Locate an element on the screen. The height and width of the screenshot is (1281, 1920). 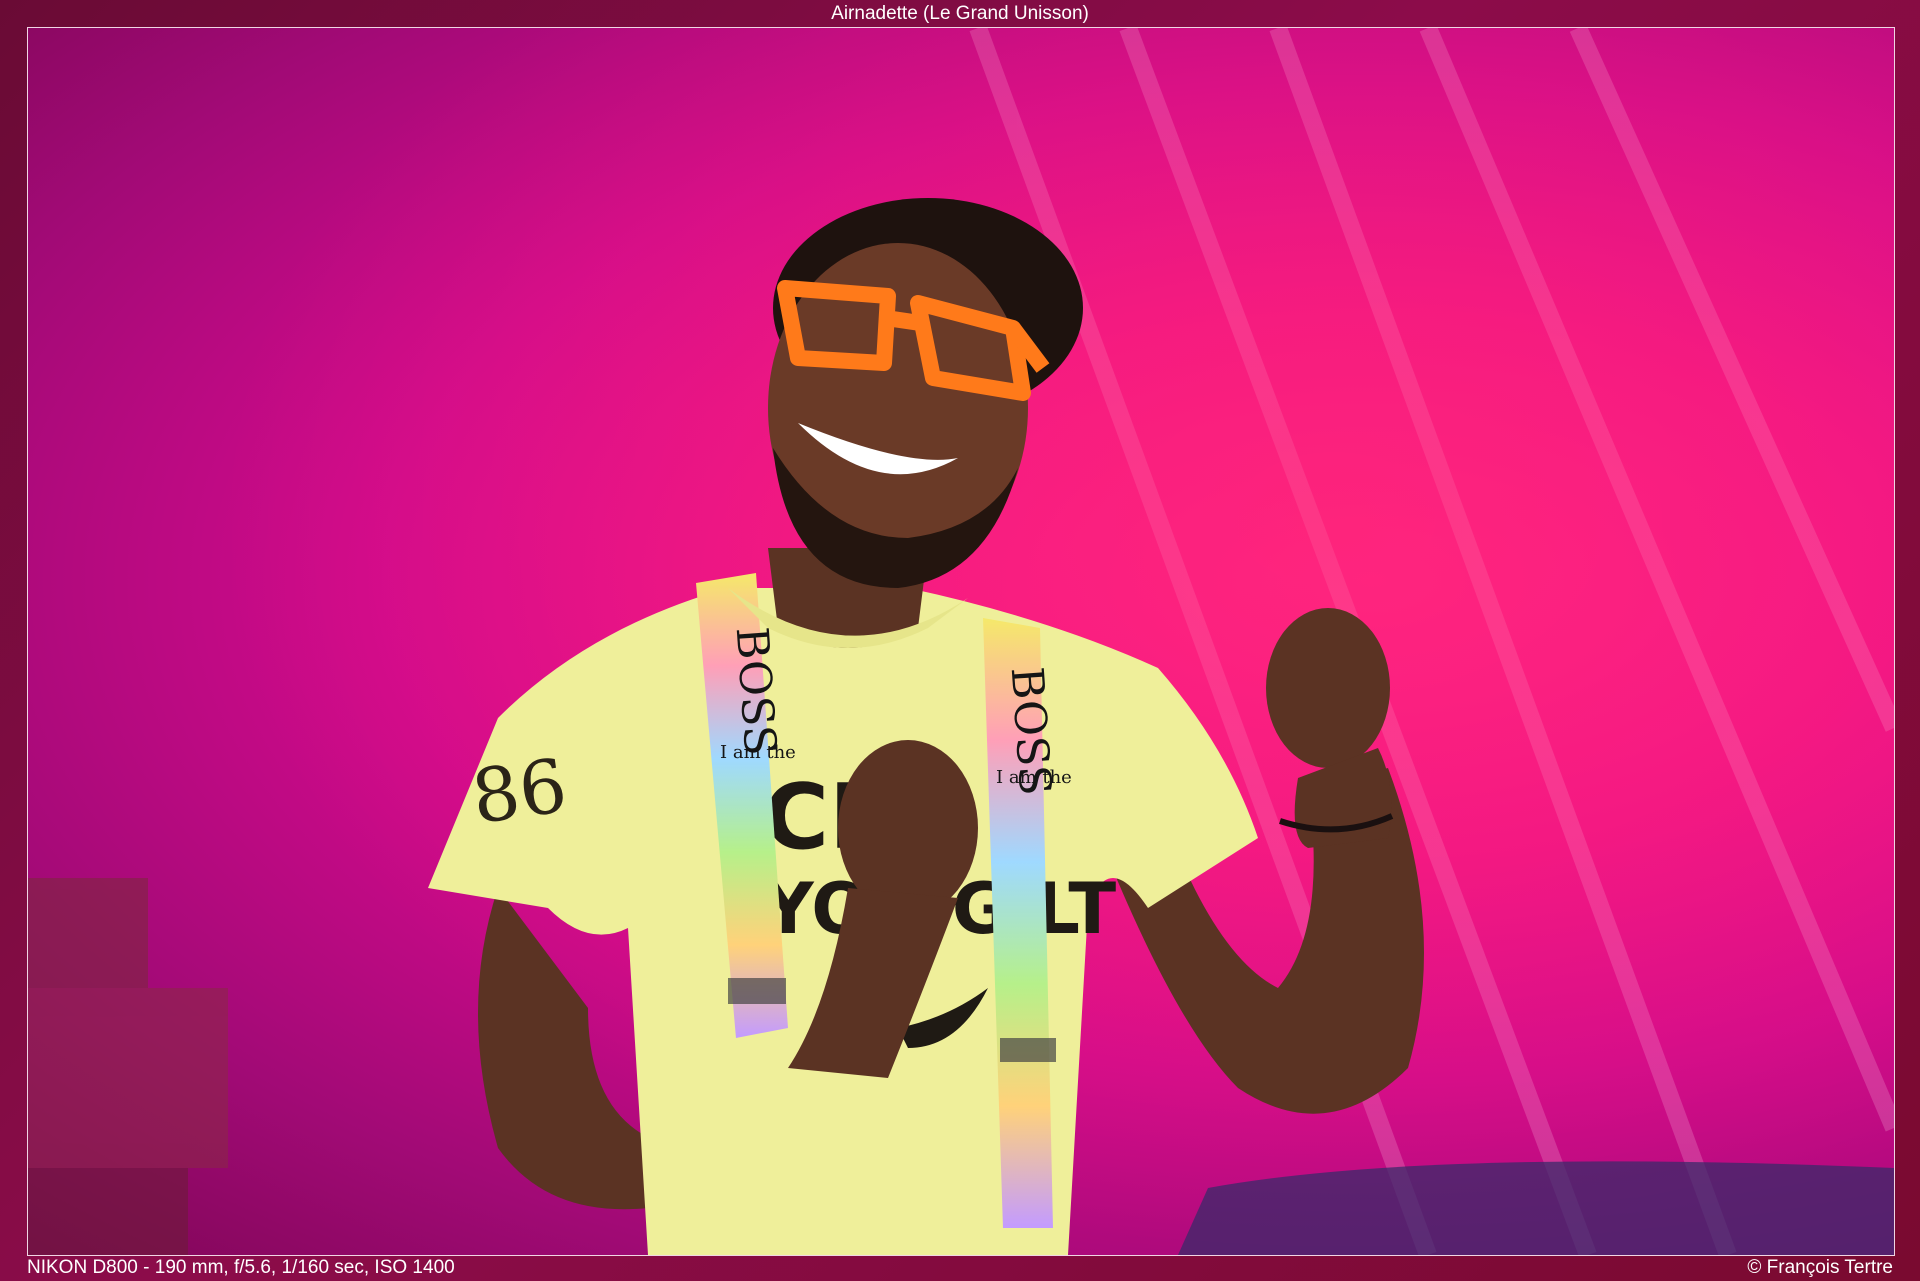
copyright: © François Tertre is located at coordinates (1820, 1267).